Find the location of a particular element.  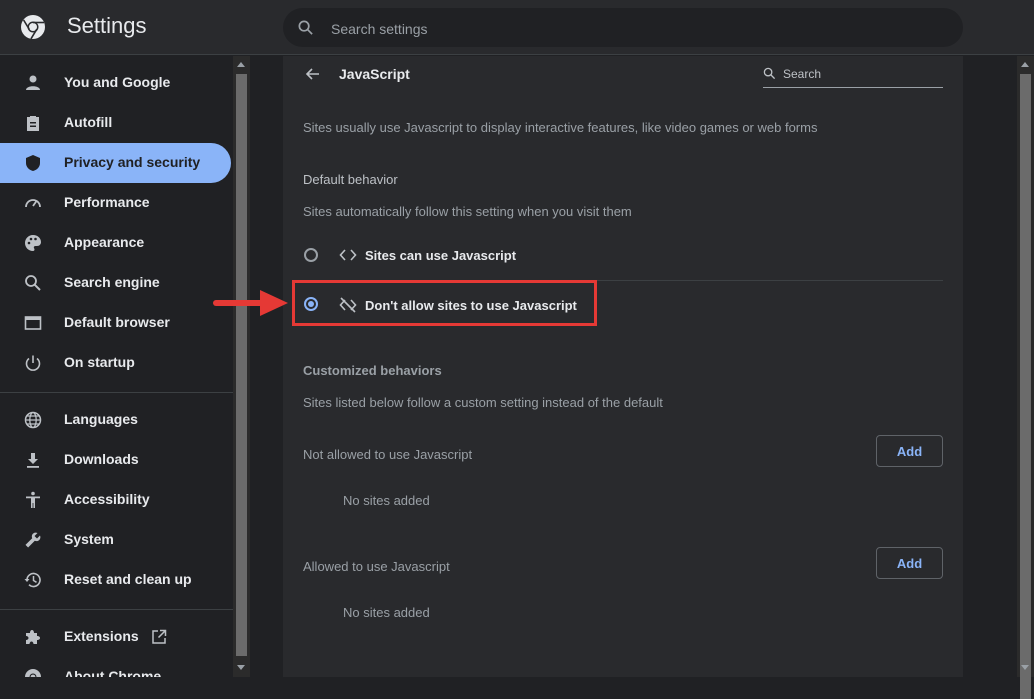

sidebar-item-label: Privacy and security is located at coordinates (132, 162).